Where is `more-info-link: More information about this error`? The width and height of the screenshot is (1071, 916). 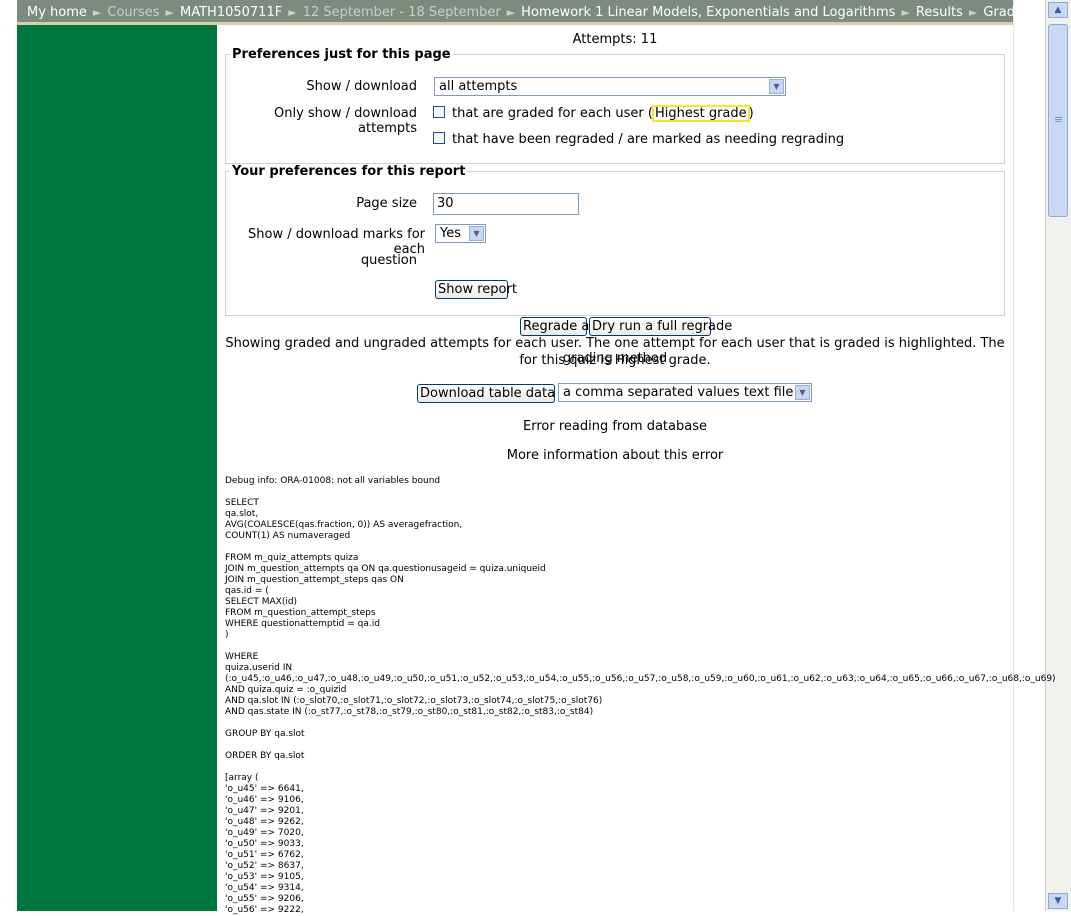 more-info-link: More information about this error is located at coordinates (615, 455).